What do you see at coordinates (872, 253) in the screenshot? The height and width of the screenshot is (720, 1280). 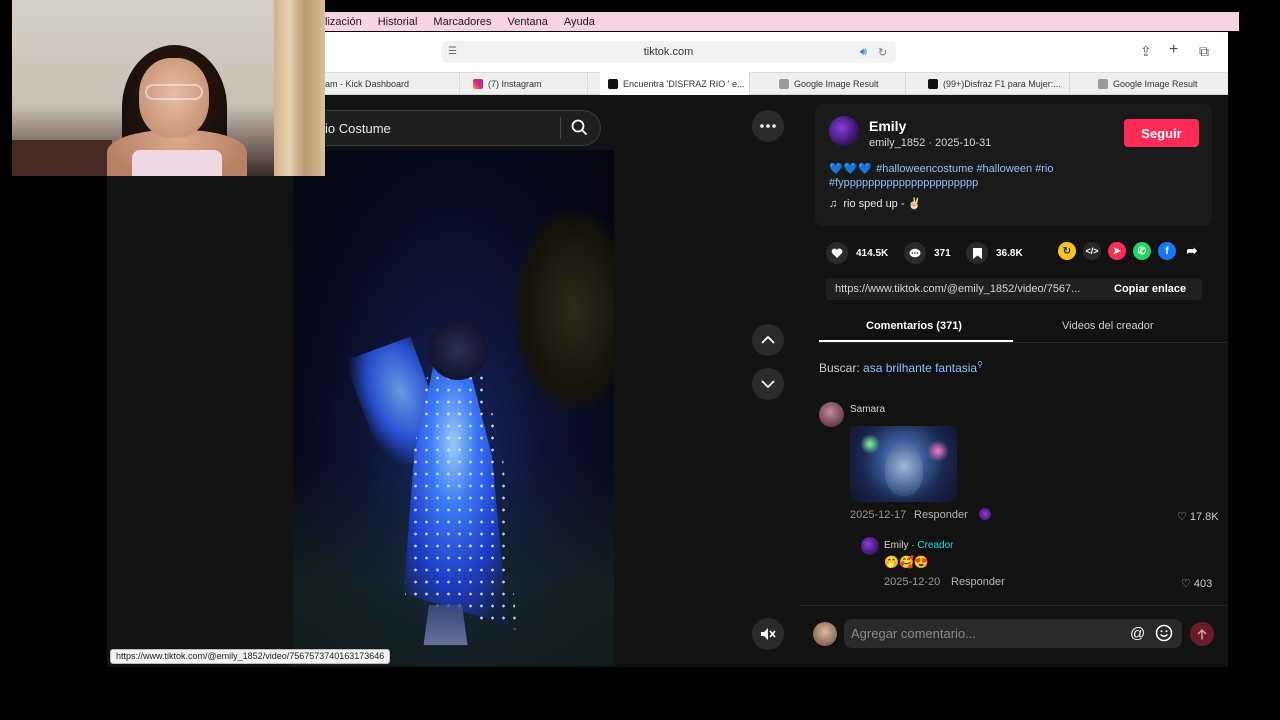 I see `like-count: 414.5K` at bounding box center [872, 253].